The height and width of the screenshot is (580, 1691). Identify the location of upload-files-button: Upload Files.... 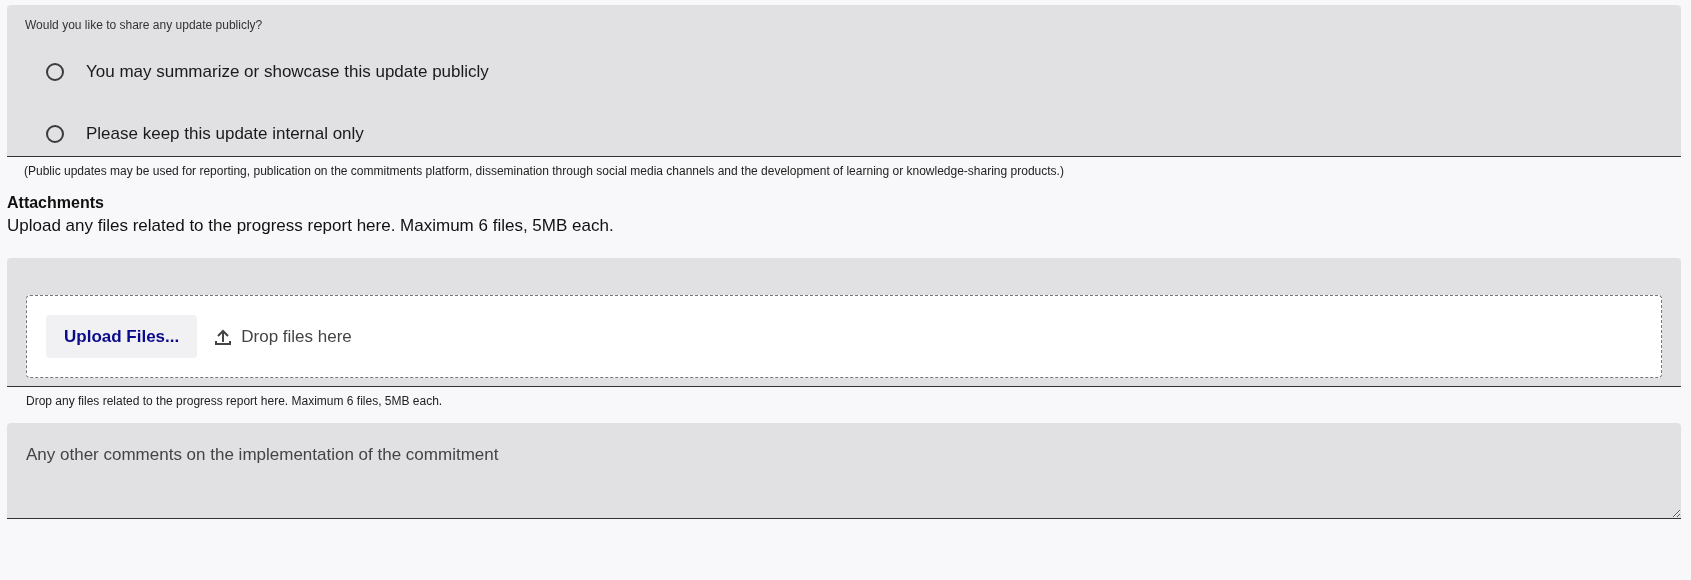
(122, 336).